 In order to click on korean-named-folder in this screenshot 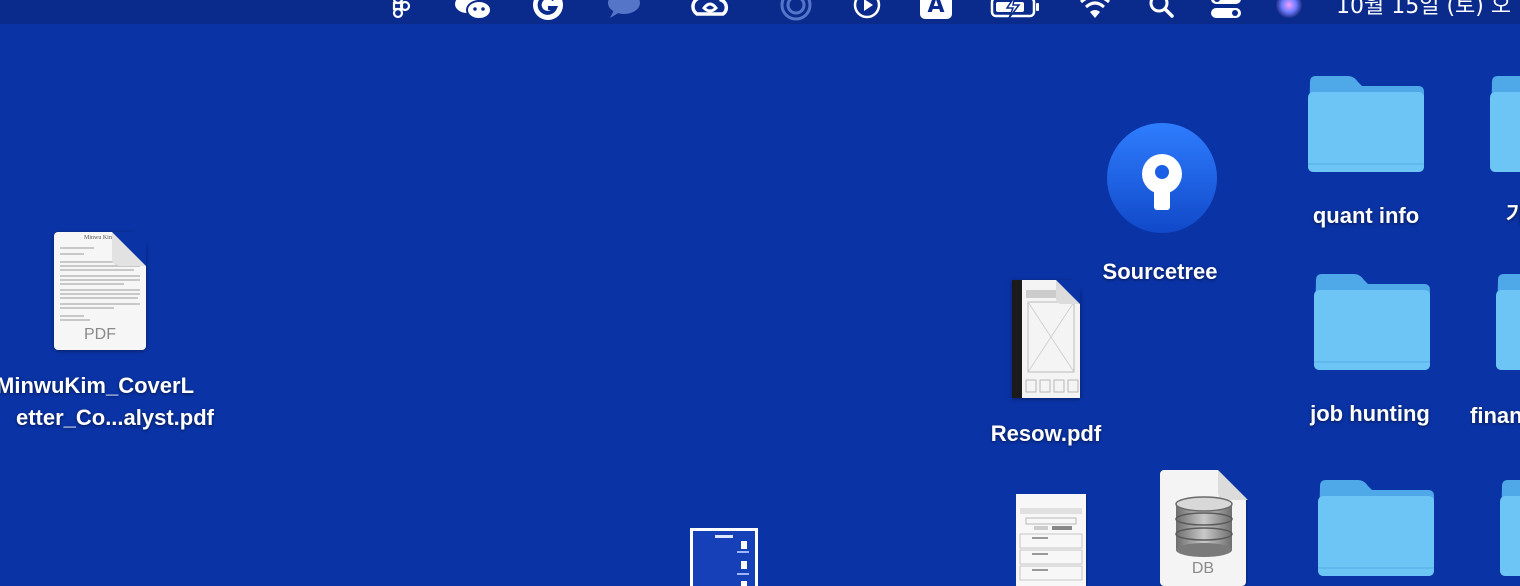, I will do `click(1504, 124)`.